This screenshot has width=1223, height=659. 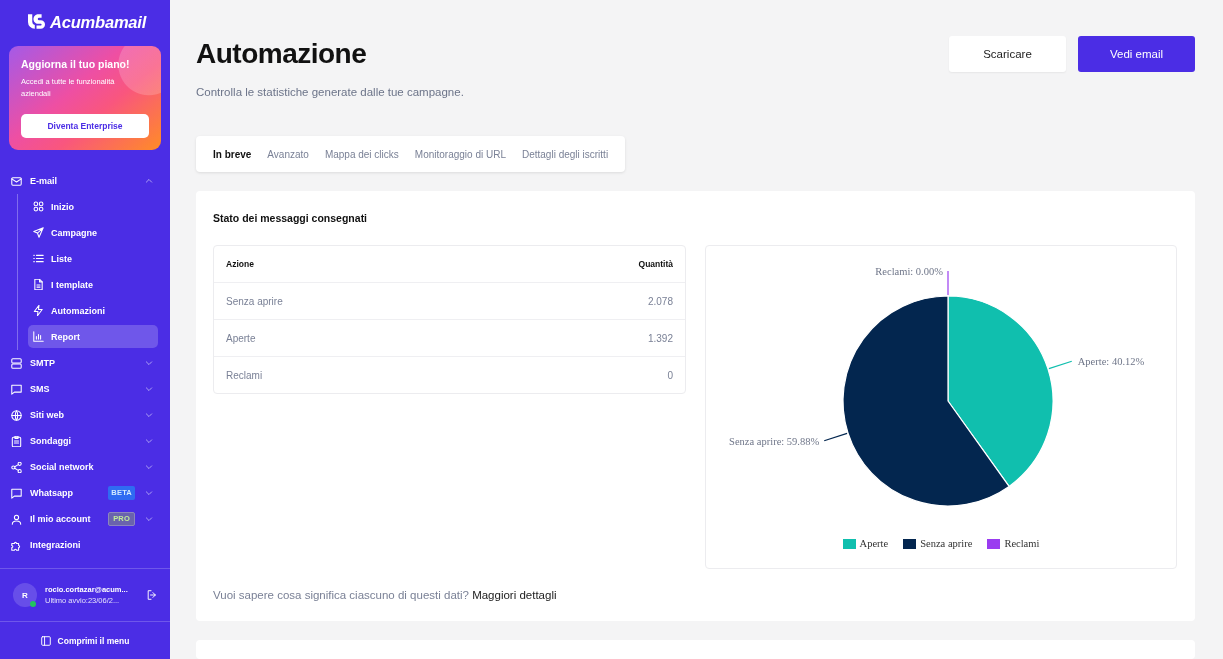 What do you see at coordinates (25, 595) in the screenshot?
I see `avatar: R` at bounding box center [25, 595].